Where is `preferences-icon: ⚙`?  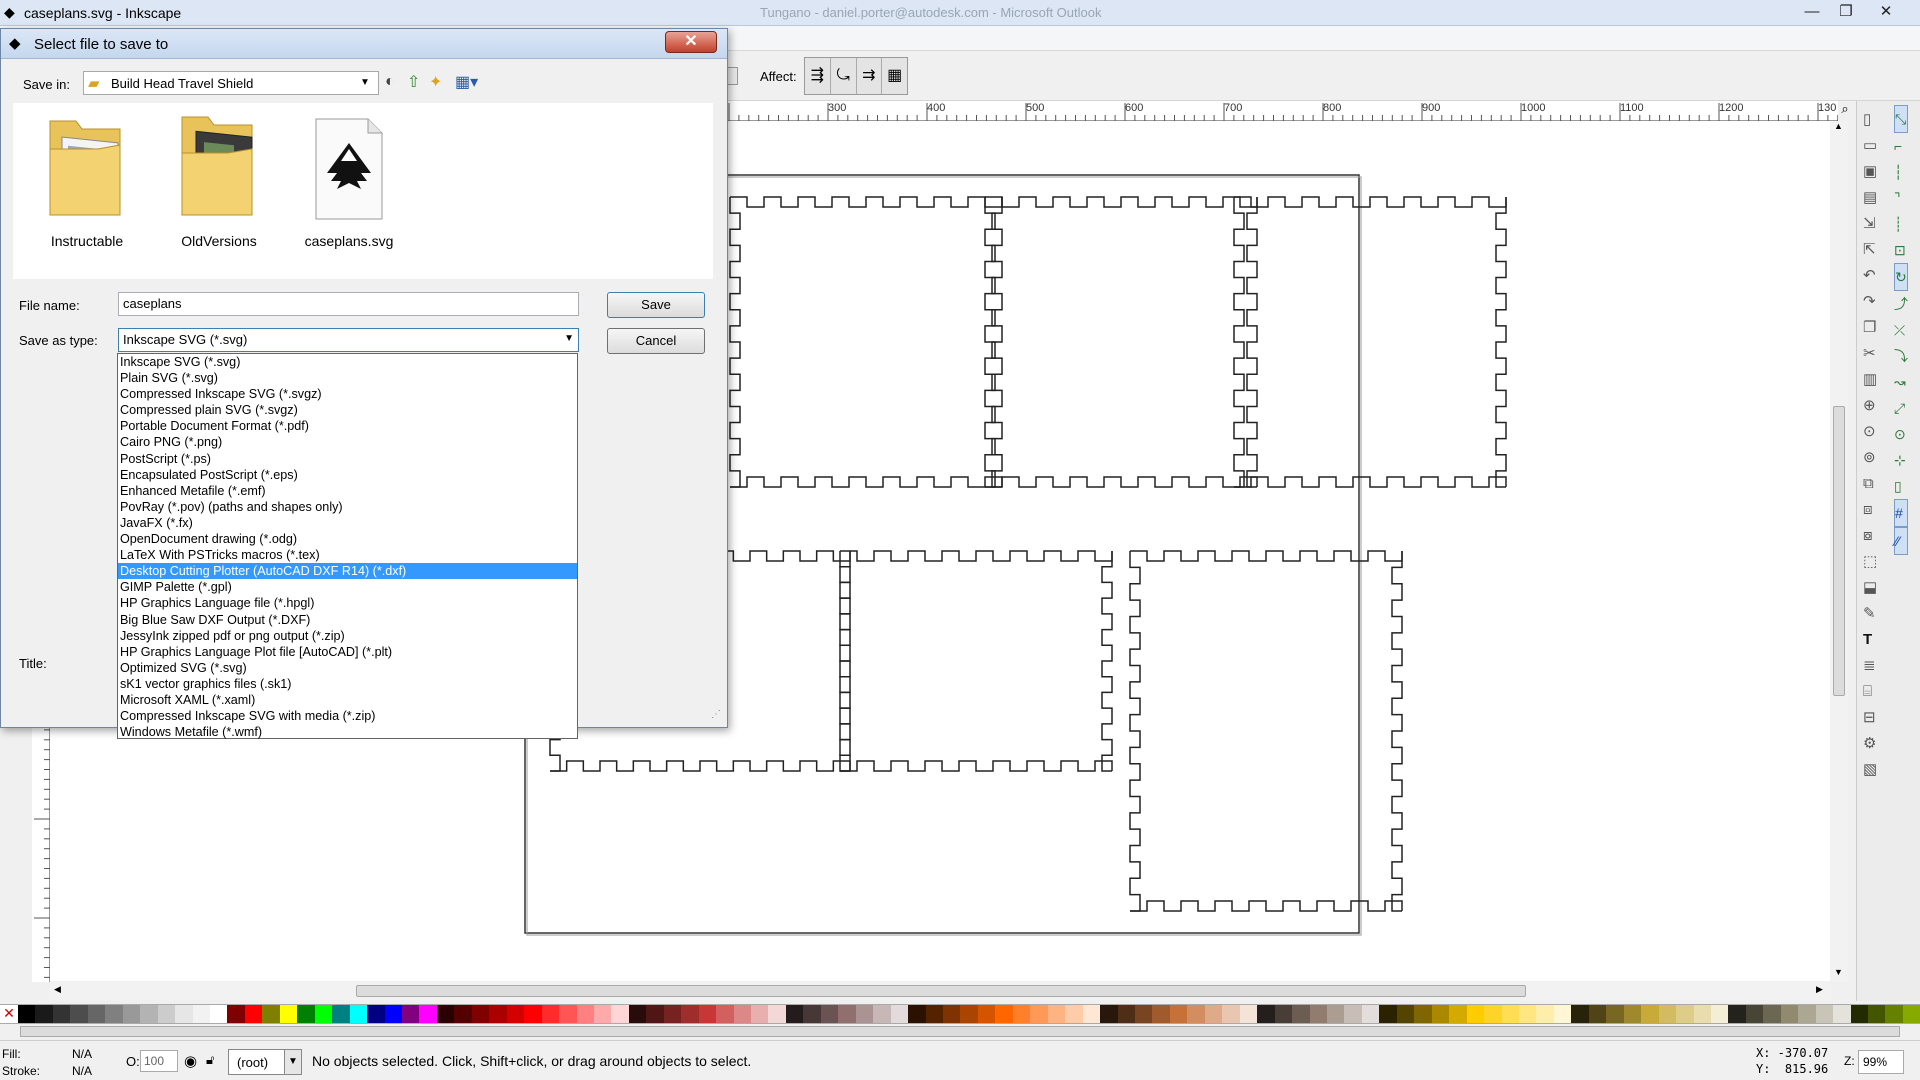
preferences-icon: ⚙ is located at coordinates (1870, 744).